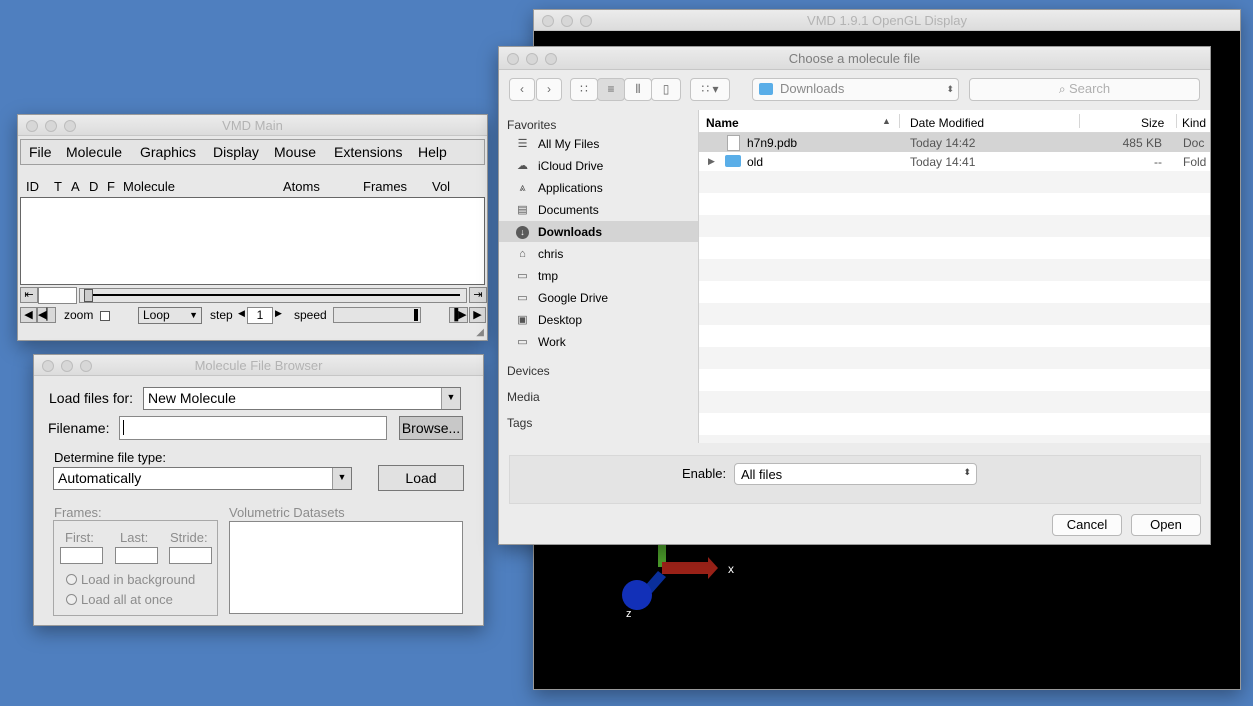 Image resolution: width=1253 pixels, height=706 pixels. I want to click on tags-heading: Tags, so click(519, 423).